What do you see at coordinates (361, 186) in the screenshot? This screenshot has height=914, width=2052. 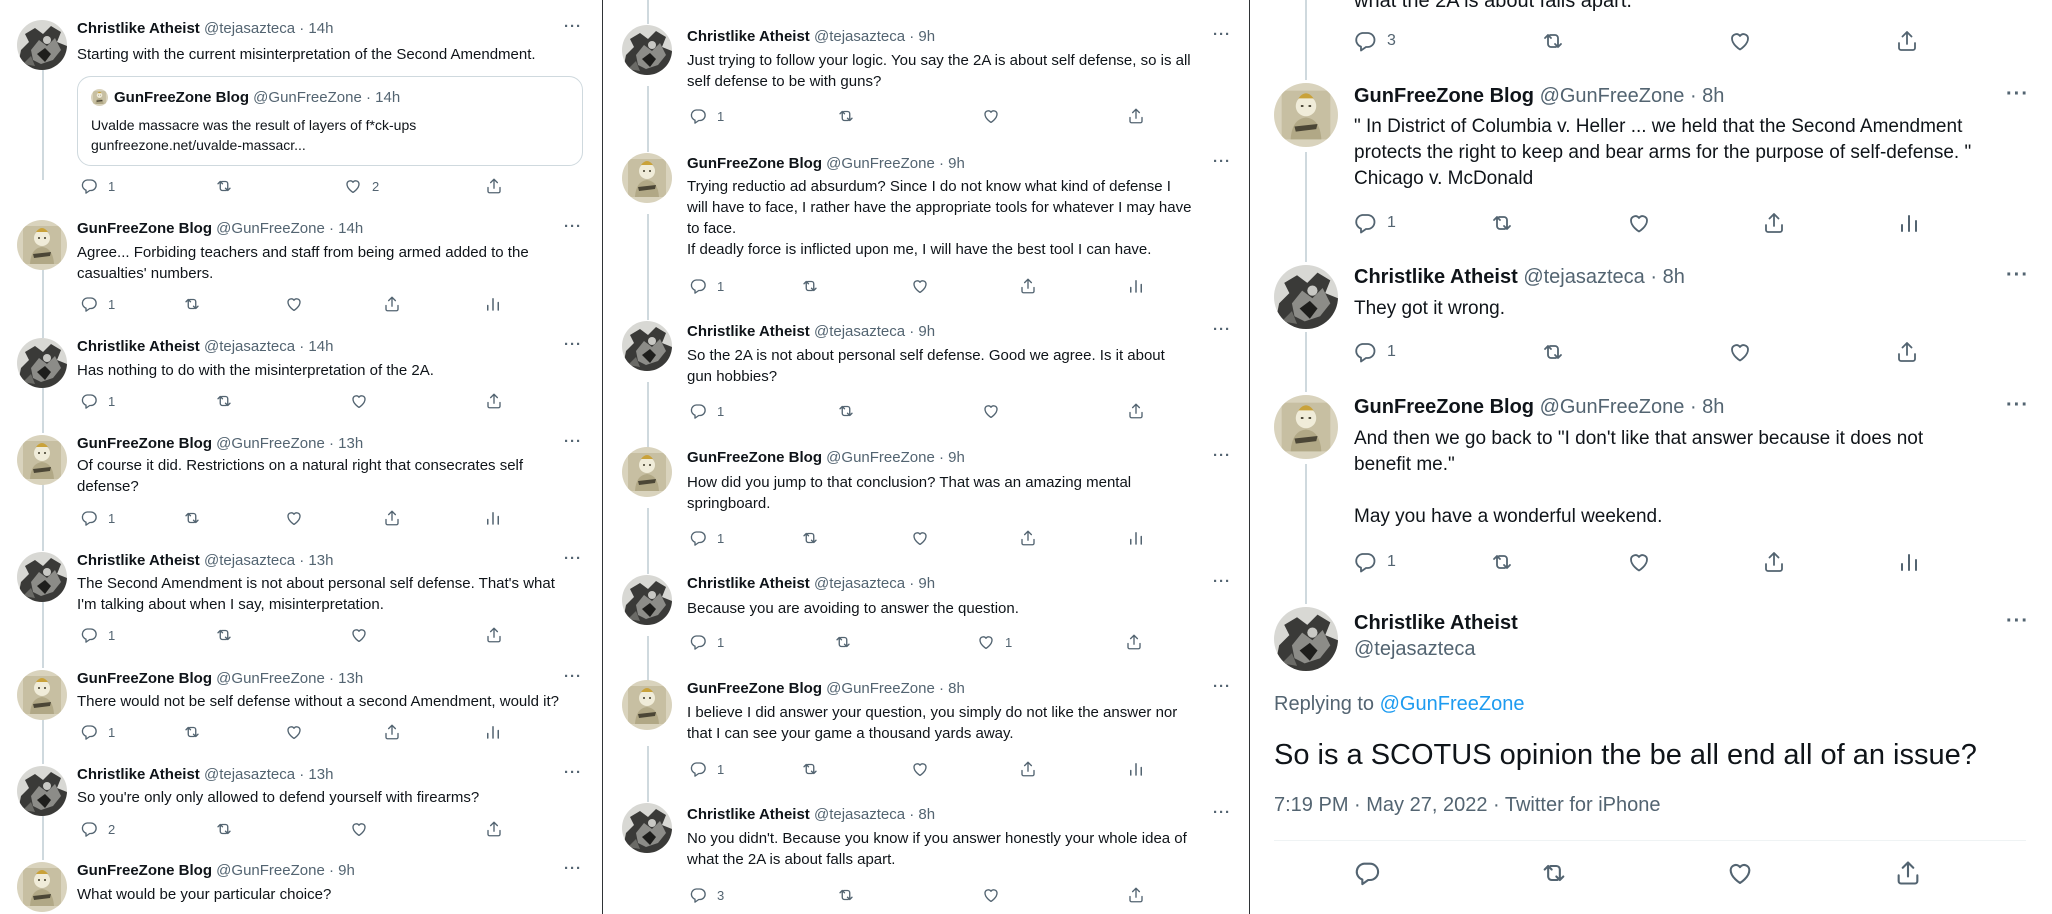 I see `like-button: 2` at bounding box center [361, 186].